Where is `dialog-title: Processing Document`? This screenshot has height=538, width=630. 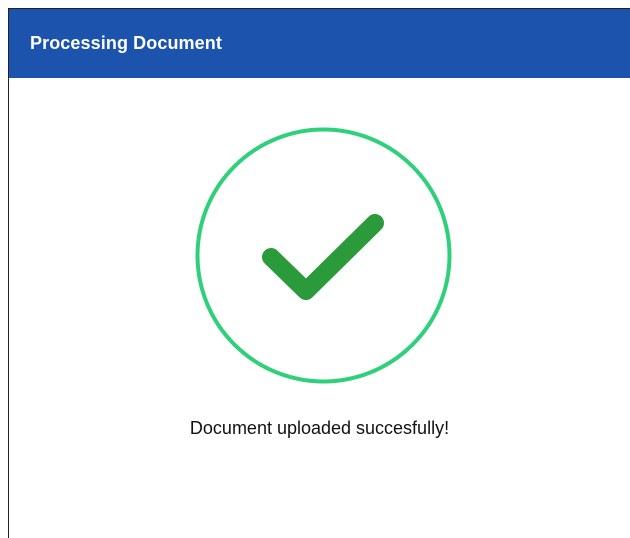
dialog-title: Processing Document is located at coordinates (126, 43).